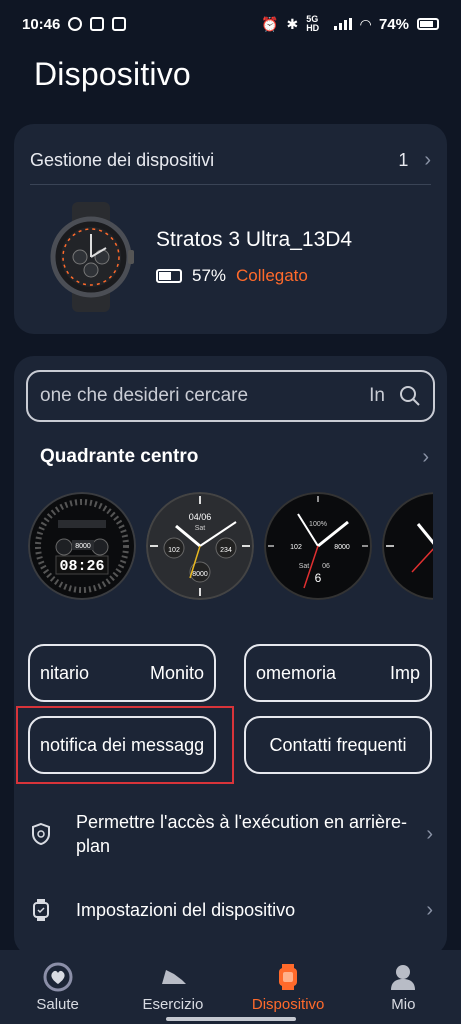 The width and height of the screenshot is (461, 1024). Describe the element at coordinates (403, 159) in the screenshot. I see `device-count: 1` at that location.